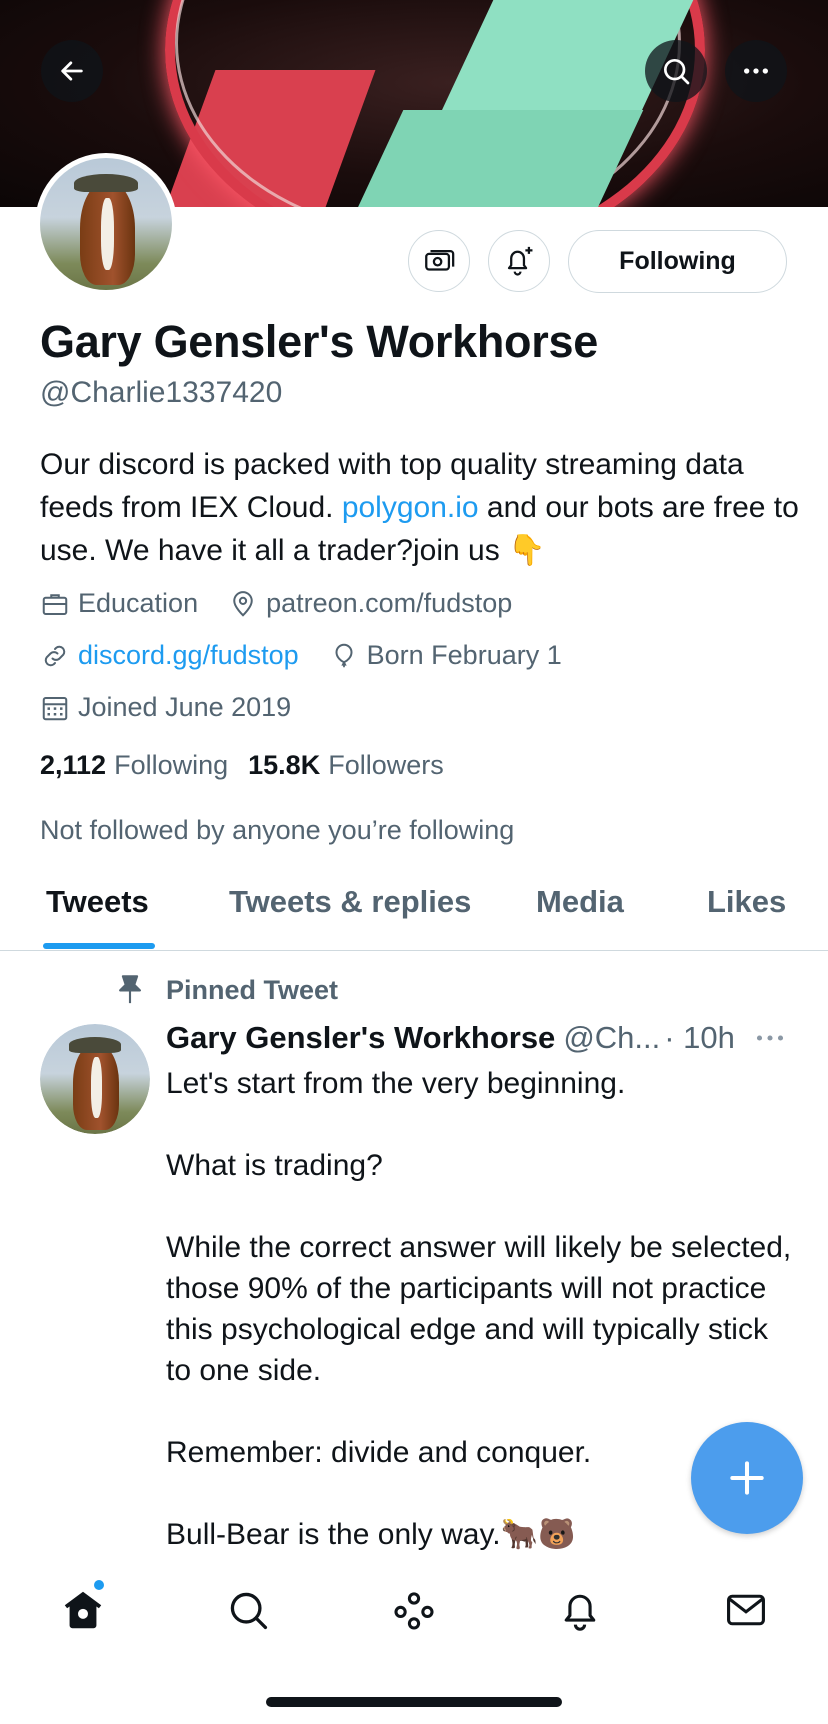 The height and width of the screenshot is (1724, 828). I want to click on tweet-time: · 10h, so click(699, 1037).